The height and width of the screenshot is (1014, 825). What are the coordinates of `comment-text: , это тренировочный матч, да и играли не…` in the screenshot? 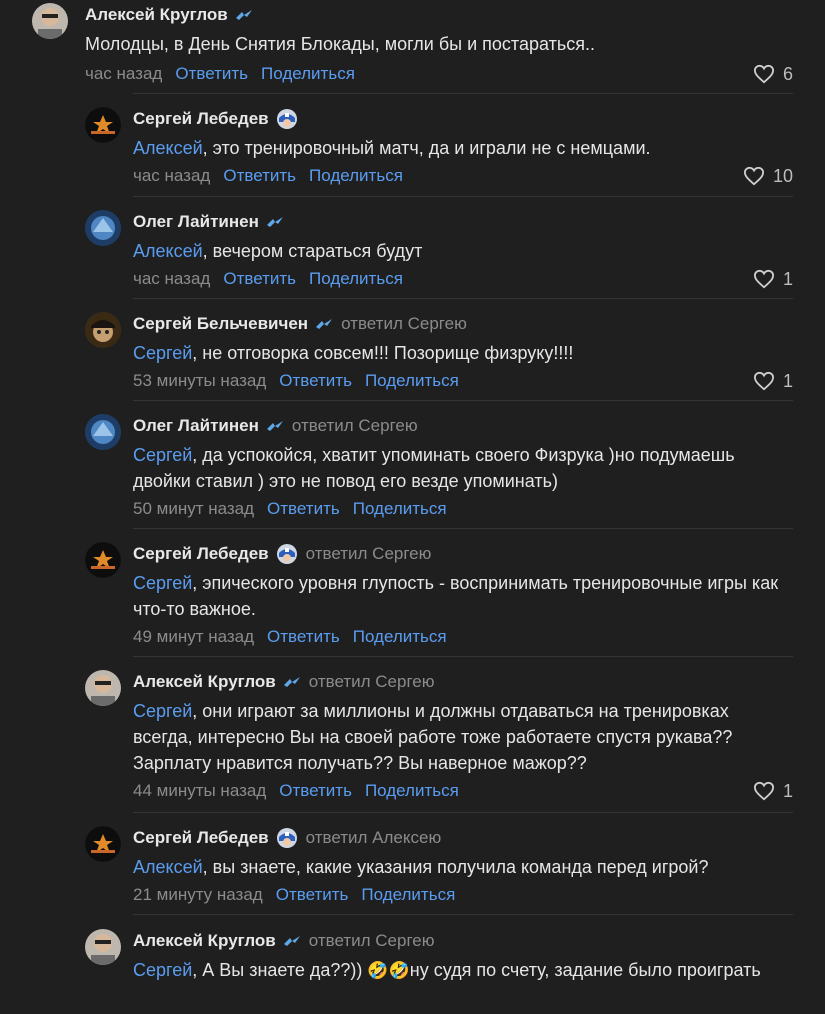 It's located at (426, 148).